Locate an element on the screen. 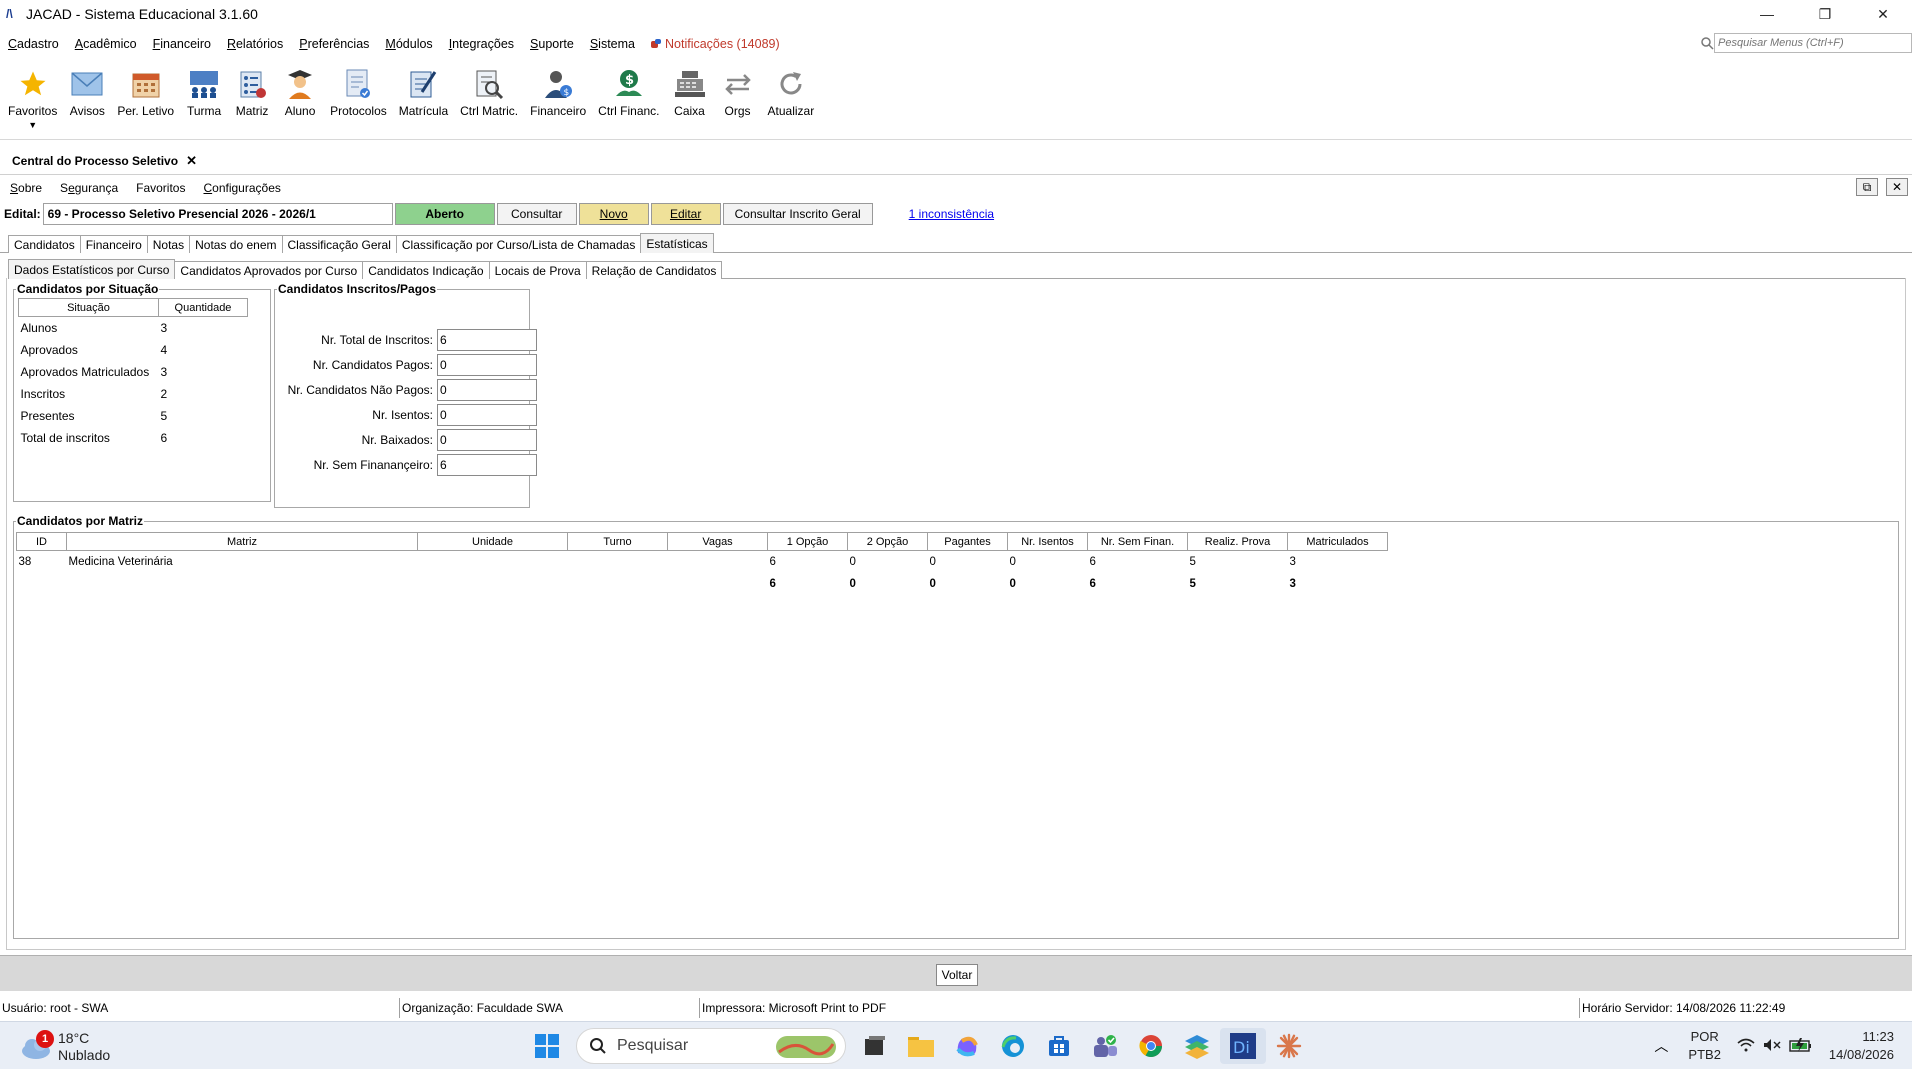 The image size is (1912, 1069). column-header: Matriculados is located at coordinates (1337, 541).